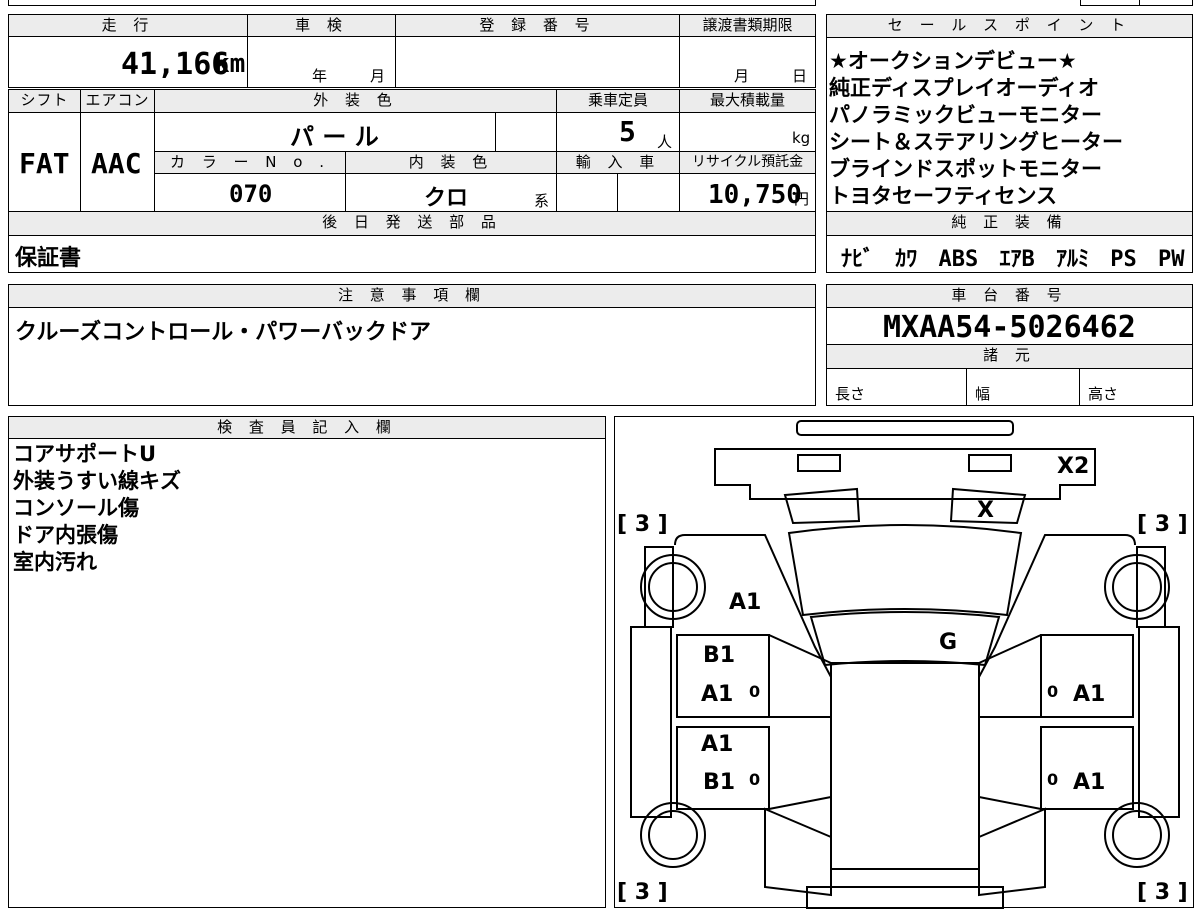 The image size is (1200, 909). I want to click on exterior-color-cell: パ ー ル, so click(325, 132).